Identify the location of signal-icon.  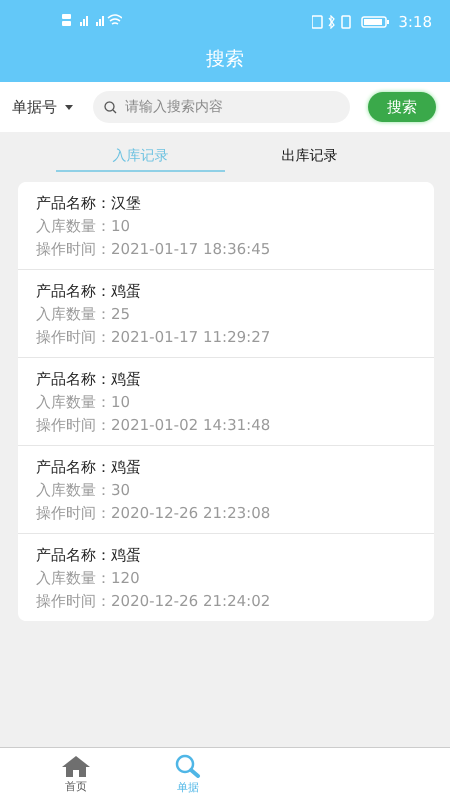
(92, 20).